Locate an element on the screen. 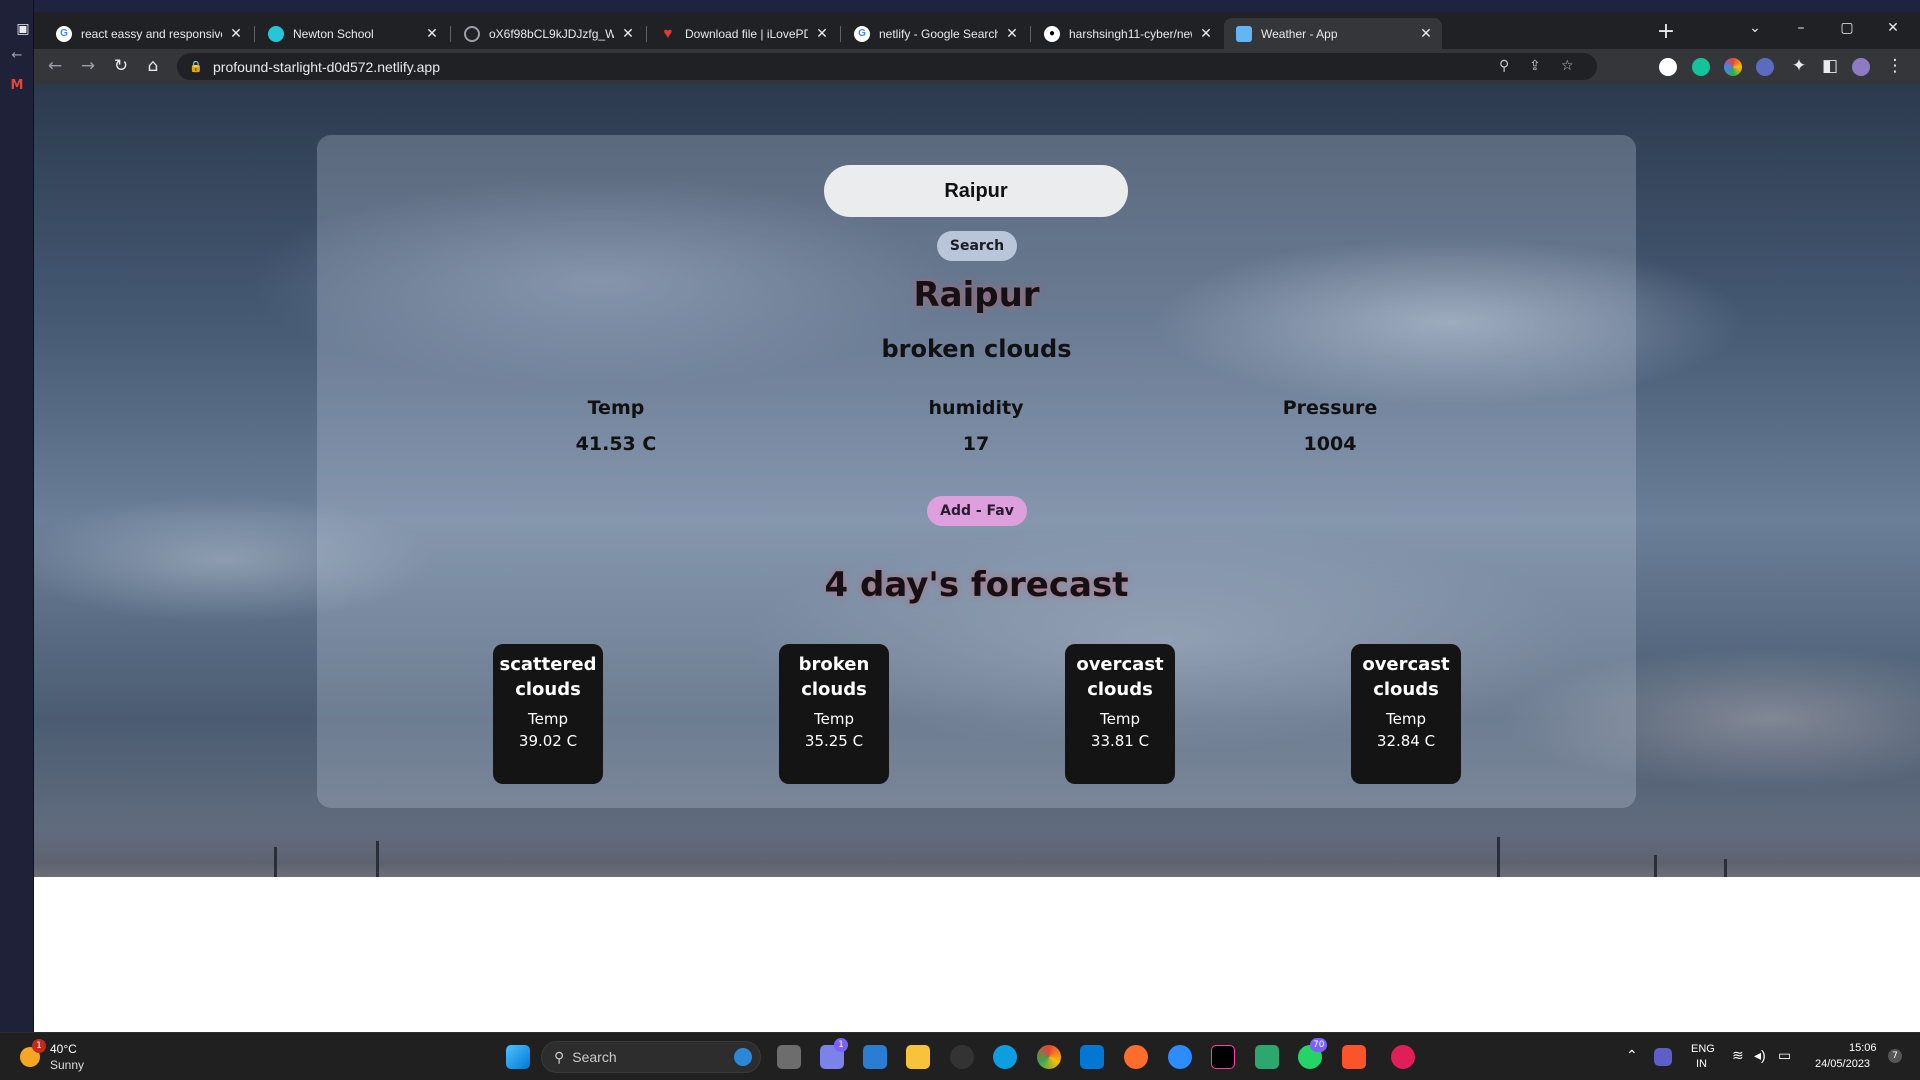 The height and width of the screenshot is (1080, 1920). language-bottom: IN is located at coordinates (1701, 1064).